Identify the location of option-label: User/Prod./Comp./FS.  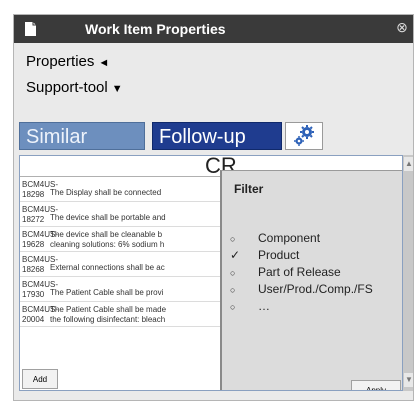
(315, 289).